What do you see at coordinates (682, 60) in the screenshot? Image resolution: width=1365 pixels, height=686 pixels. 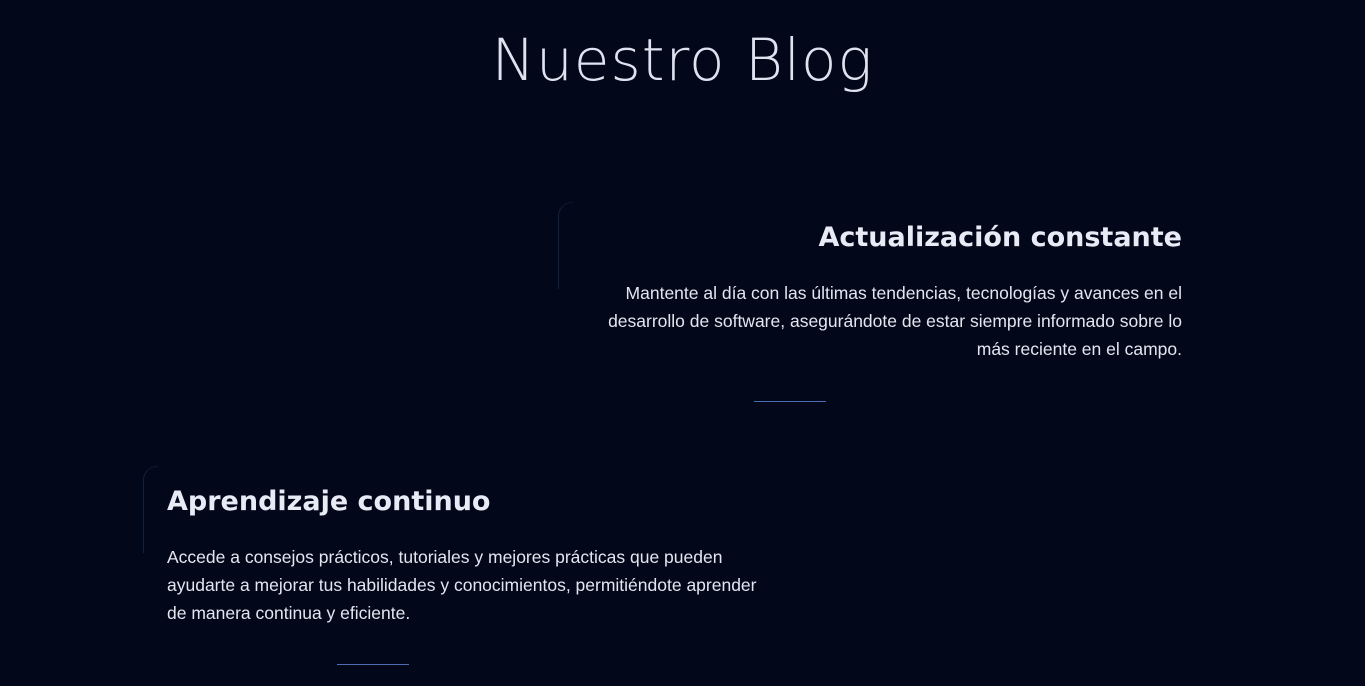 I see `page-title: Nuestro Blog` at bounding box center [682, 60].